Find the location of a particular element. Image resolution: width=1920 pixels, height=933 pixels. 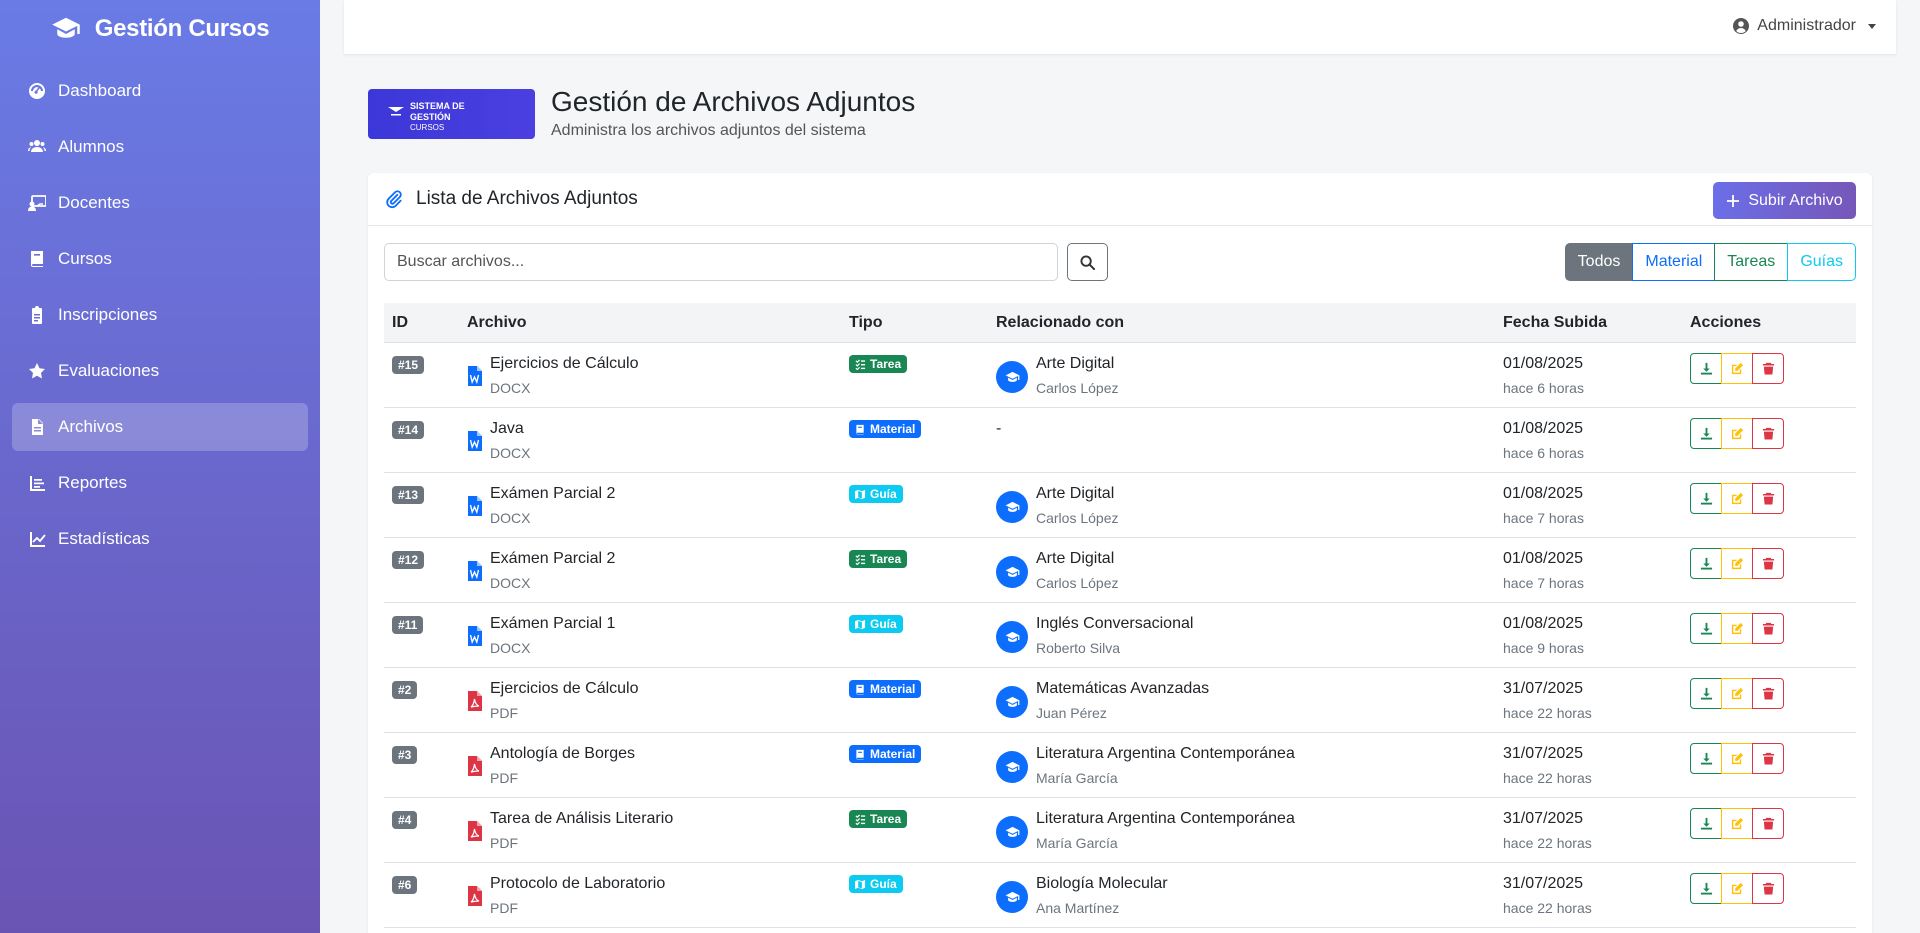

type-badge: Guía is located at coordinates (876, 624).